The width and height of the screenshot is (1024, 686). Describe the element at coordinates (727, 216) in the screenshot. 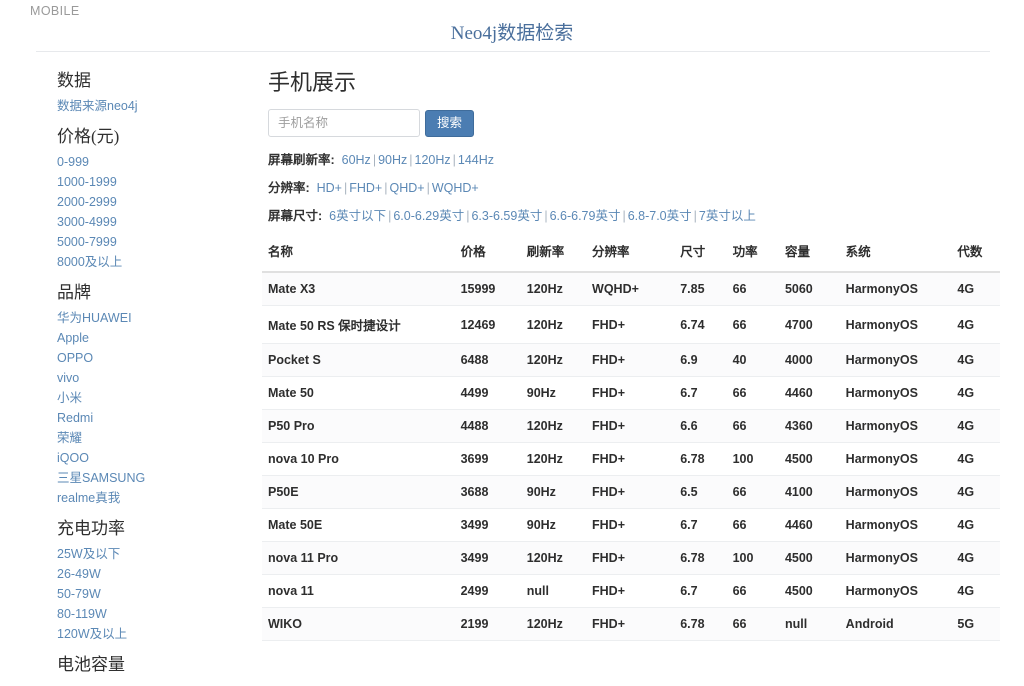

I see `filter-option: 7英寸以上` at that location.